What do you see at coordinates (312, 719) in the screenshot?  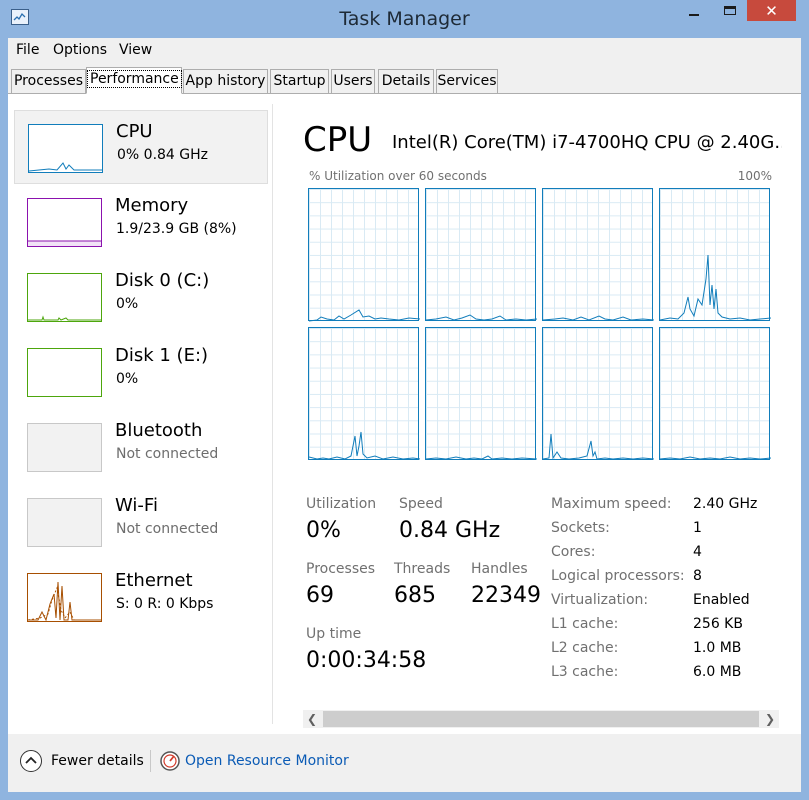 I see `scroll-left-arrow-icon: ❮` at bounding box center [312, 719].